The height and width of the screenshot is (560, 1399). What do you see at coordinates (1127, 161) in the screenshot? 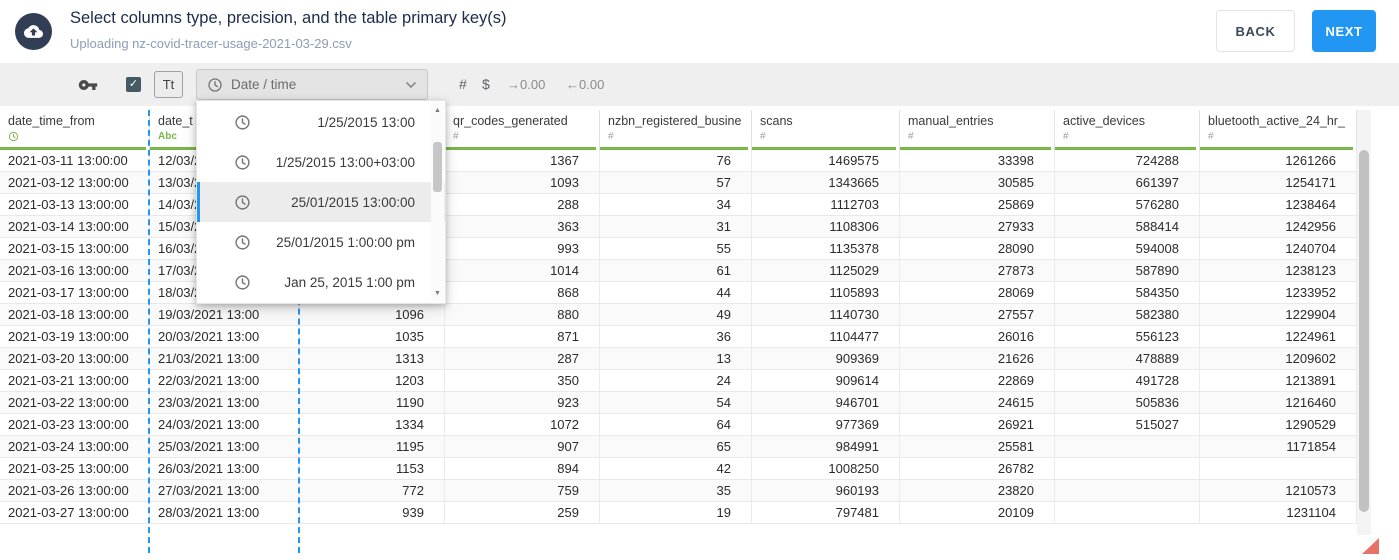
I see `table-cell: 724288` at bounding box center [1127, 161].